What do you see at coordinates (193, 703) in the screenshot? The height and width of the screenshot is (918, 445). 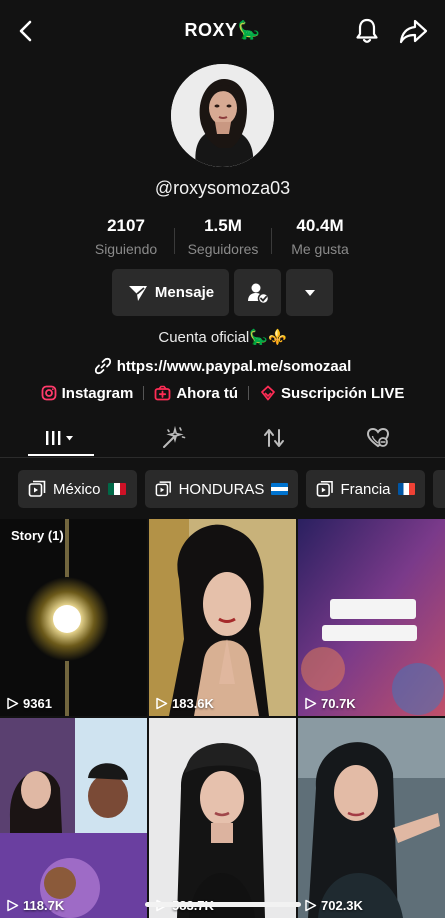 I see `view-count-text: 183.6K` at bounding box center [193, 703].